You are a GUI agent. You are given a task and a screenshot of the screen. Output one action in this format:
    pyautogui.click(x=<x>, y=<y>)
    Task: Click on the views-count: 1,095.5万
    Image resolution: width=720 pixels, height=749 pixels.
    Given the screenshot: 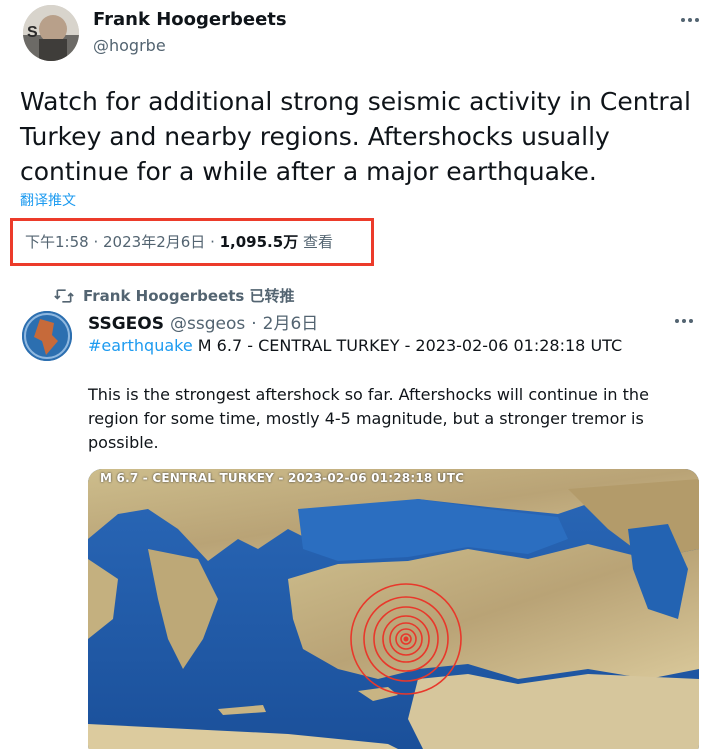 What is the action you would take?
    pyautogui.click(x=259, y=242)
    